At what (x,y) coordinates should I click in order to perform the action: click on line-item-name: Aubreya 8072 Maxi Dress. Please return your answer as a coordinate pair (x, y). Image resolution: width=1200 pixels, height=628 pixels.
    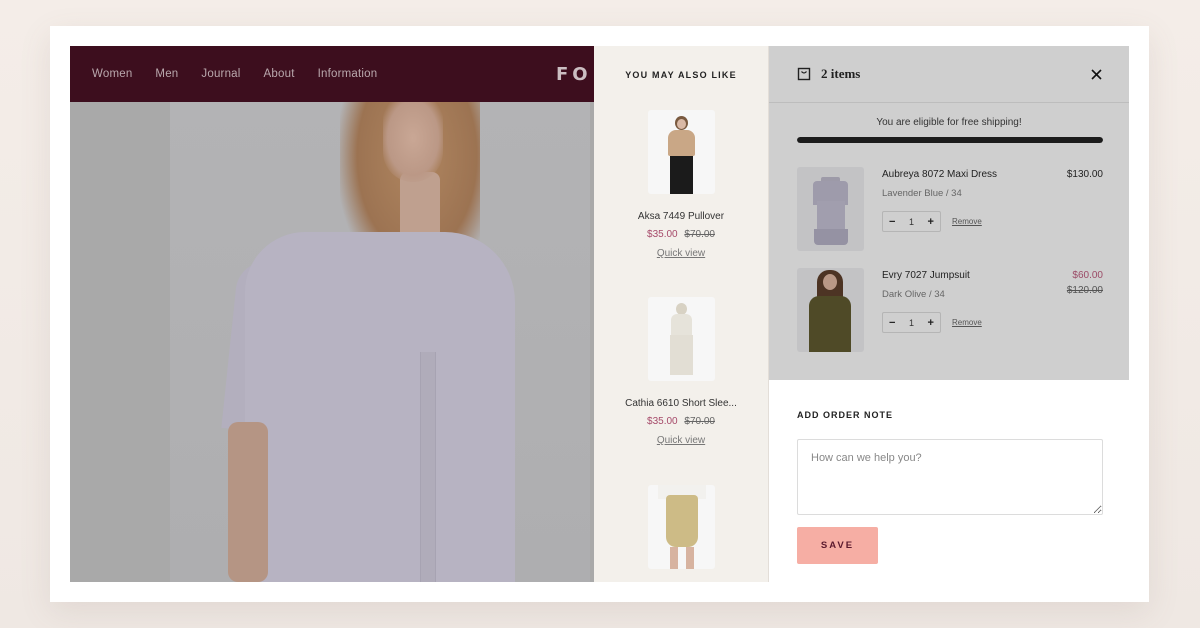
    Looking at the image, I should click on (939, 174).